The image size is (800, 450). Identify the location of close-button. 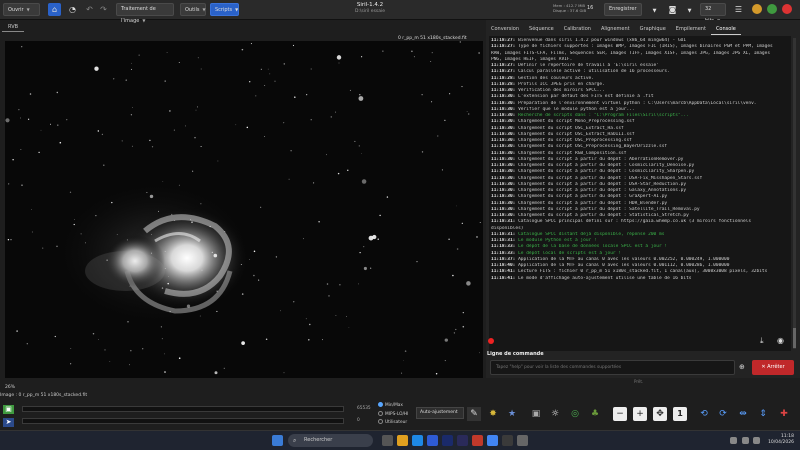
(787, 9).